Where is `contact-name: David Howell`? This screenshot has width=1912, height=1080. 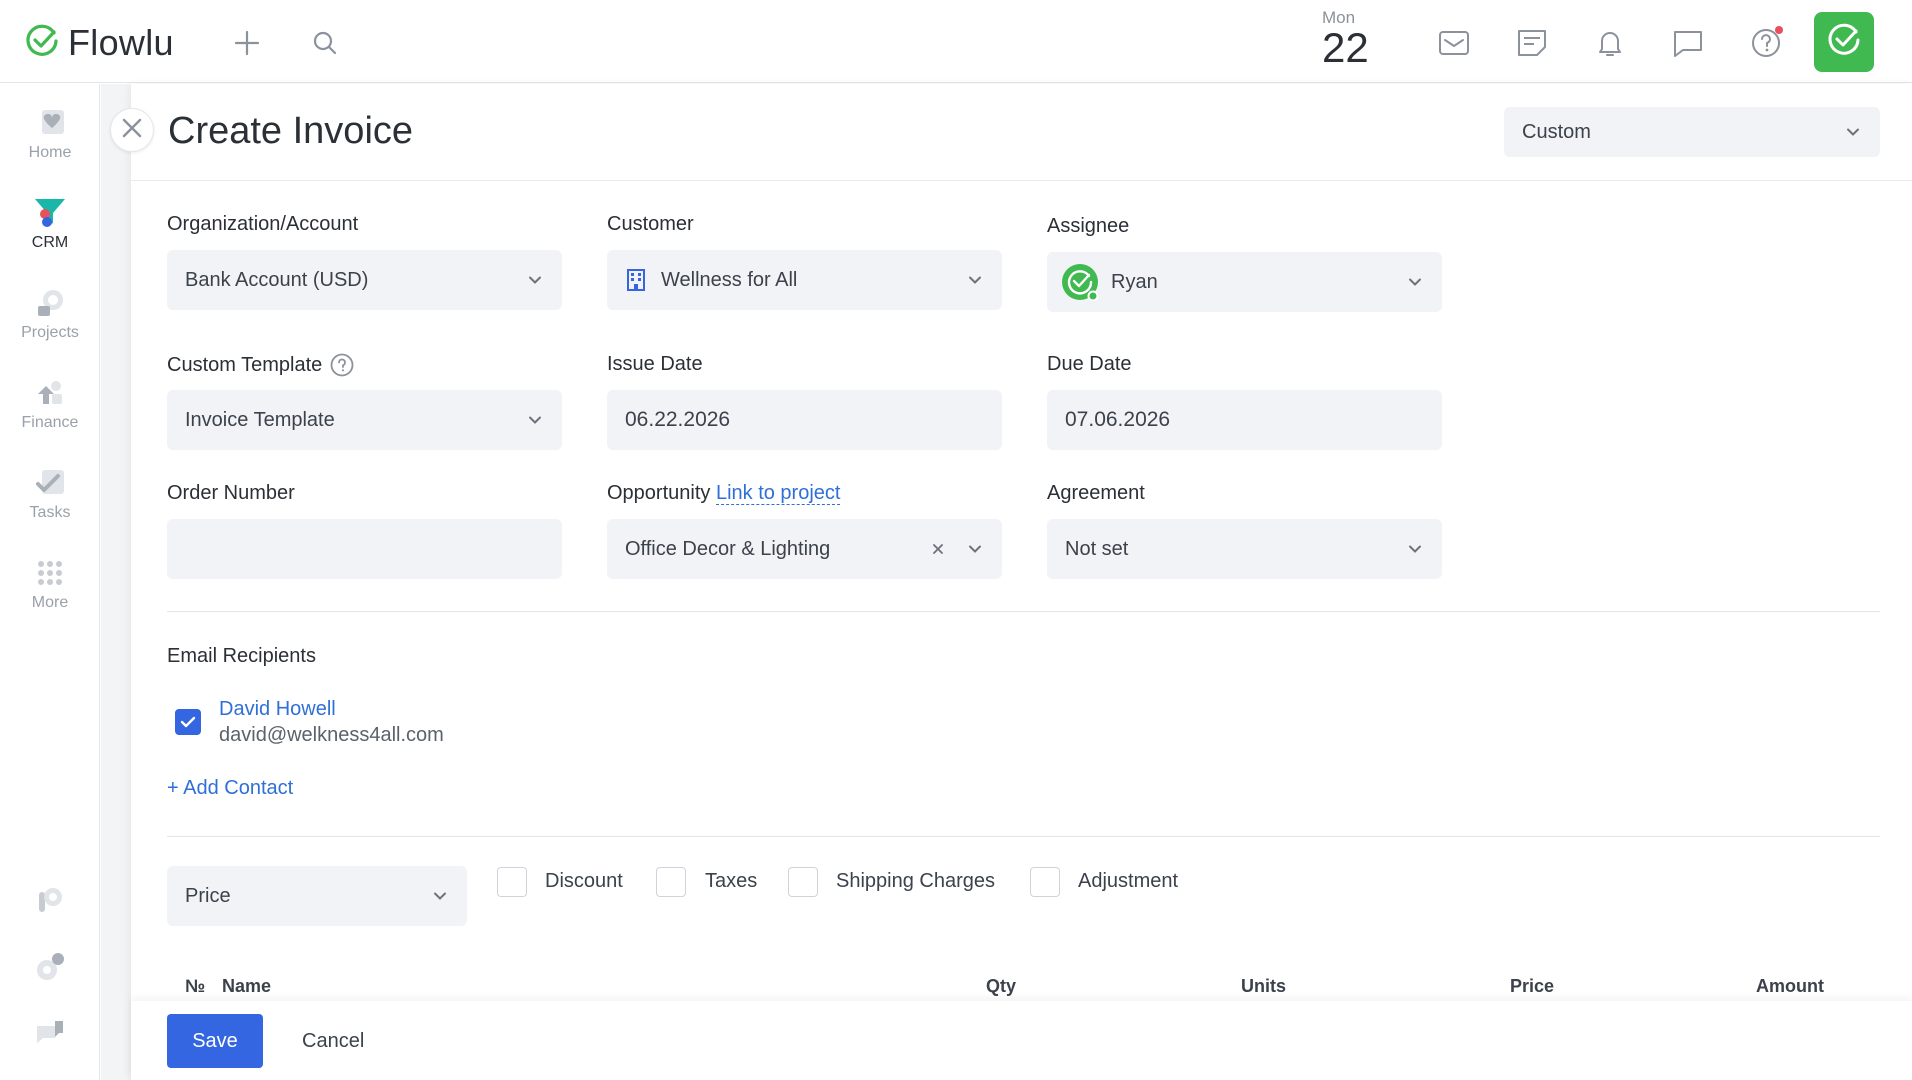
contact-name: David Howell is located at coordinates (277, 709).